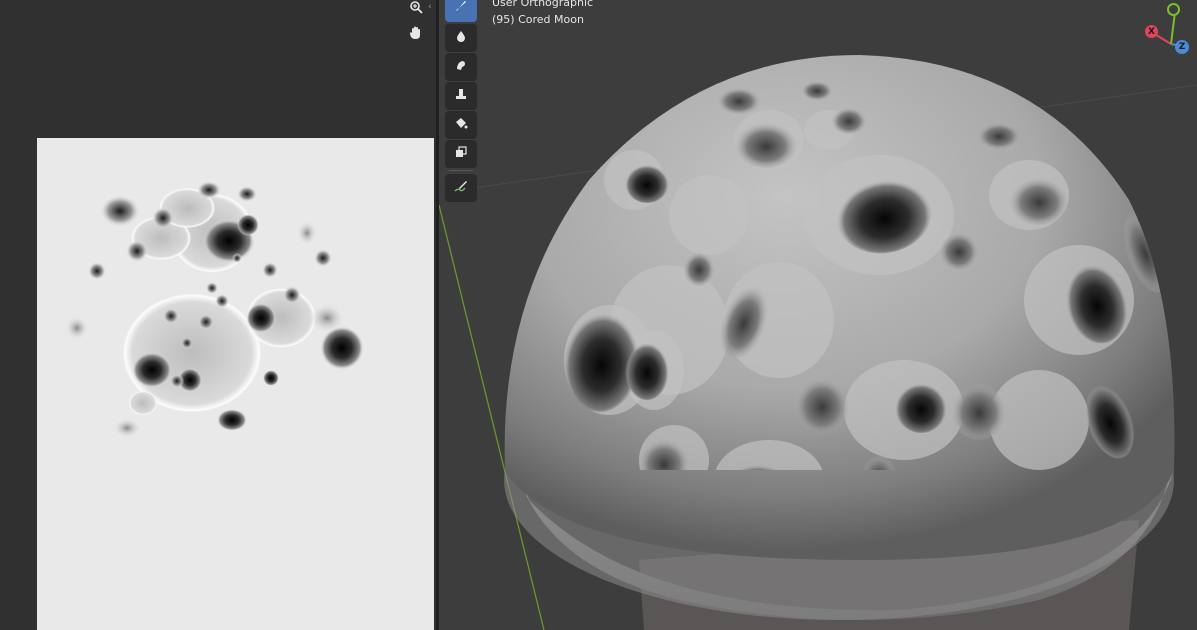 The image size is (1197, 630). What do you see at coordinates (538, 19) in the screenshot?
I see `object-label: (95) Cored Moon` at bounding box center [538, 19].